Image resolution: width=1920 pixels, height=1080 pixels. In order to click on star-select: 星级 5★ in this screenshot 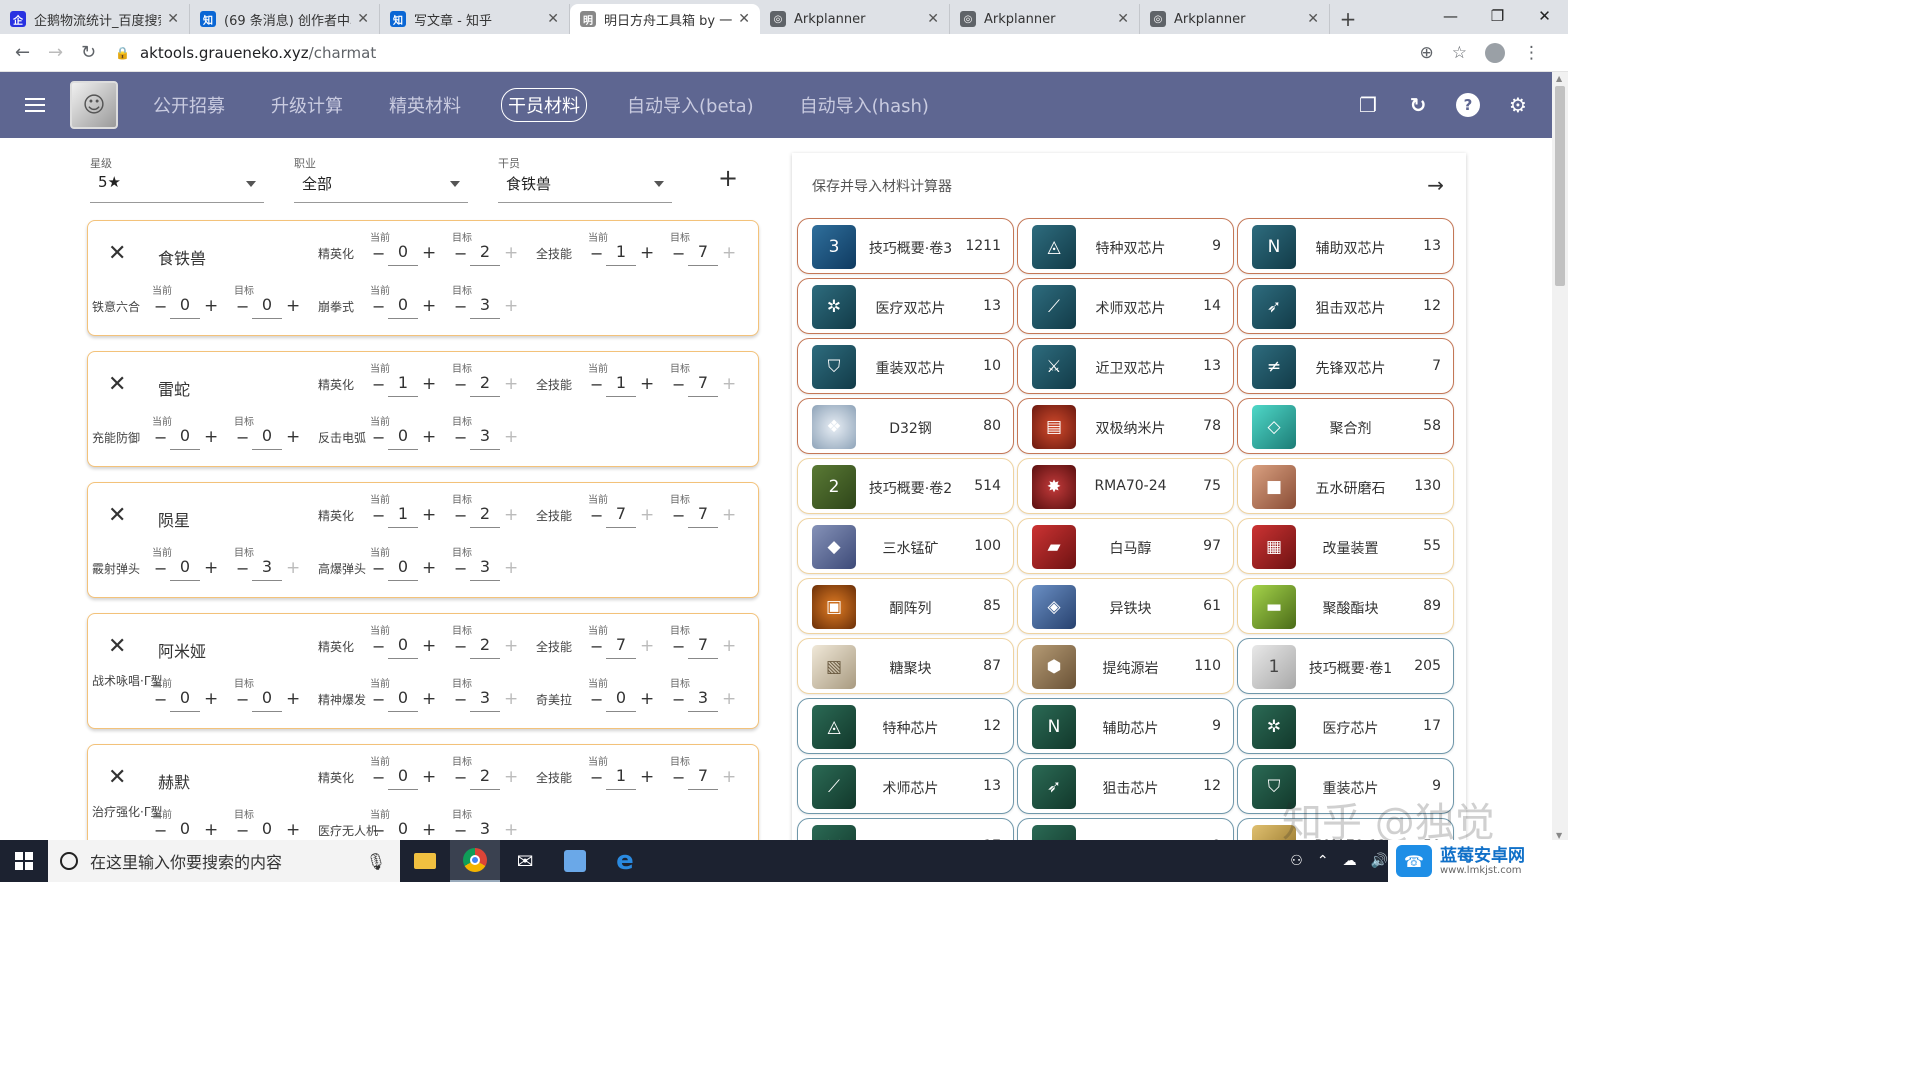, I will do `click(177, 179)`.